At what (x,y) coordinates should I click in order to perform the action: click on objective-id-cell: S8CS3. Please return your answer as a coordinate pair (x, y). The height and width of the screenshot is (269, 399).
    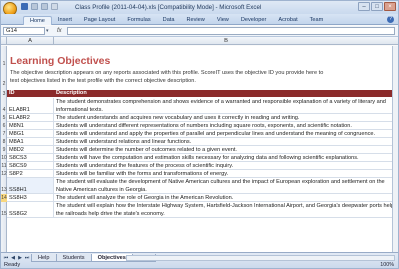
    Looking at the image, I should click on (30, 157).